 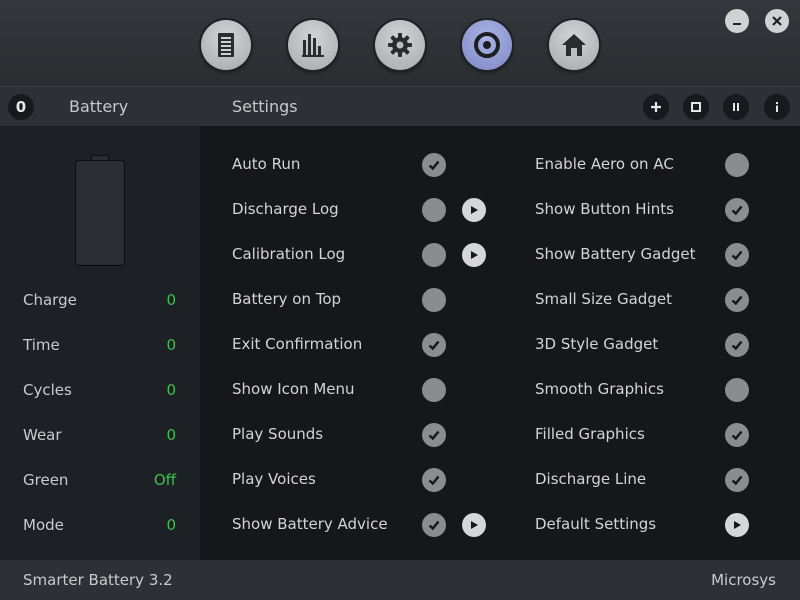 I want to click on setting-battery-on-top: Battery on Top, so click(x=367, y=300).